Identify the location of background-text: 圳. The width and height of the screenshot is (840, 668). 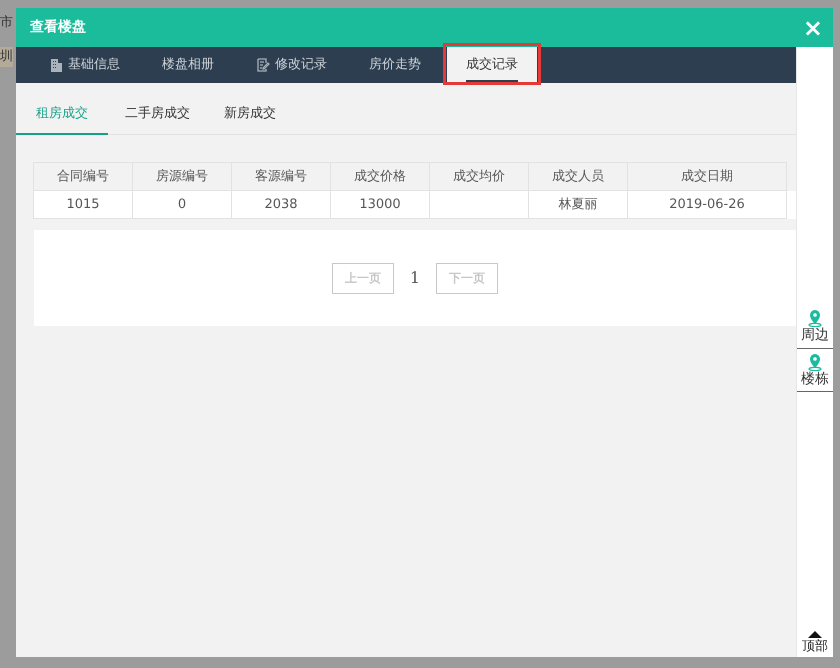
(6, 57).